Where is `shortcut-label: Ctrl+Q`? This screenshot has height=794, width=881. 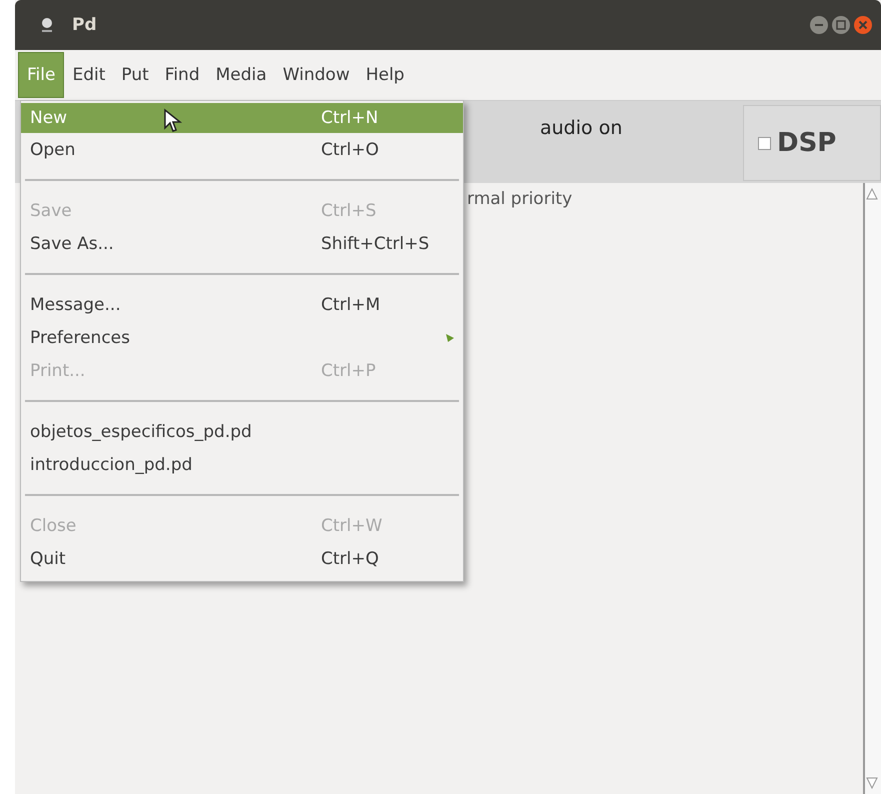
shortcut-label: Ctrl+Q is located at coordinates (350, 558).